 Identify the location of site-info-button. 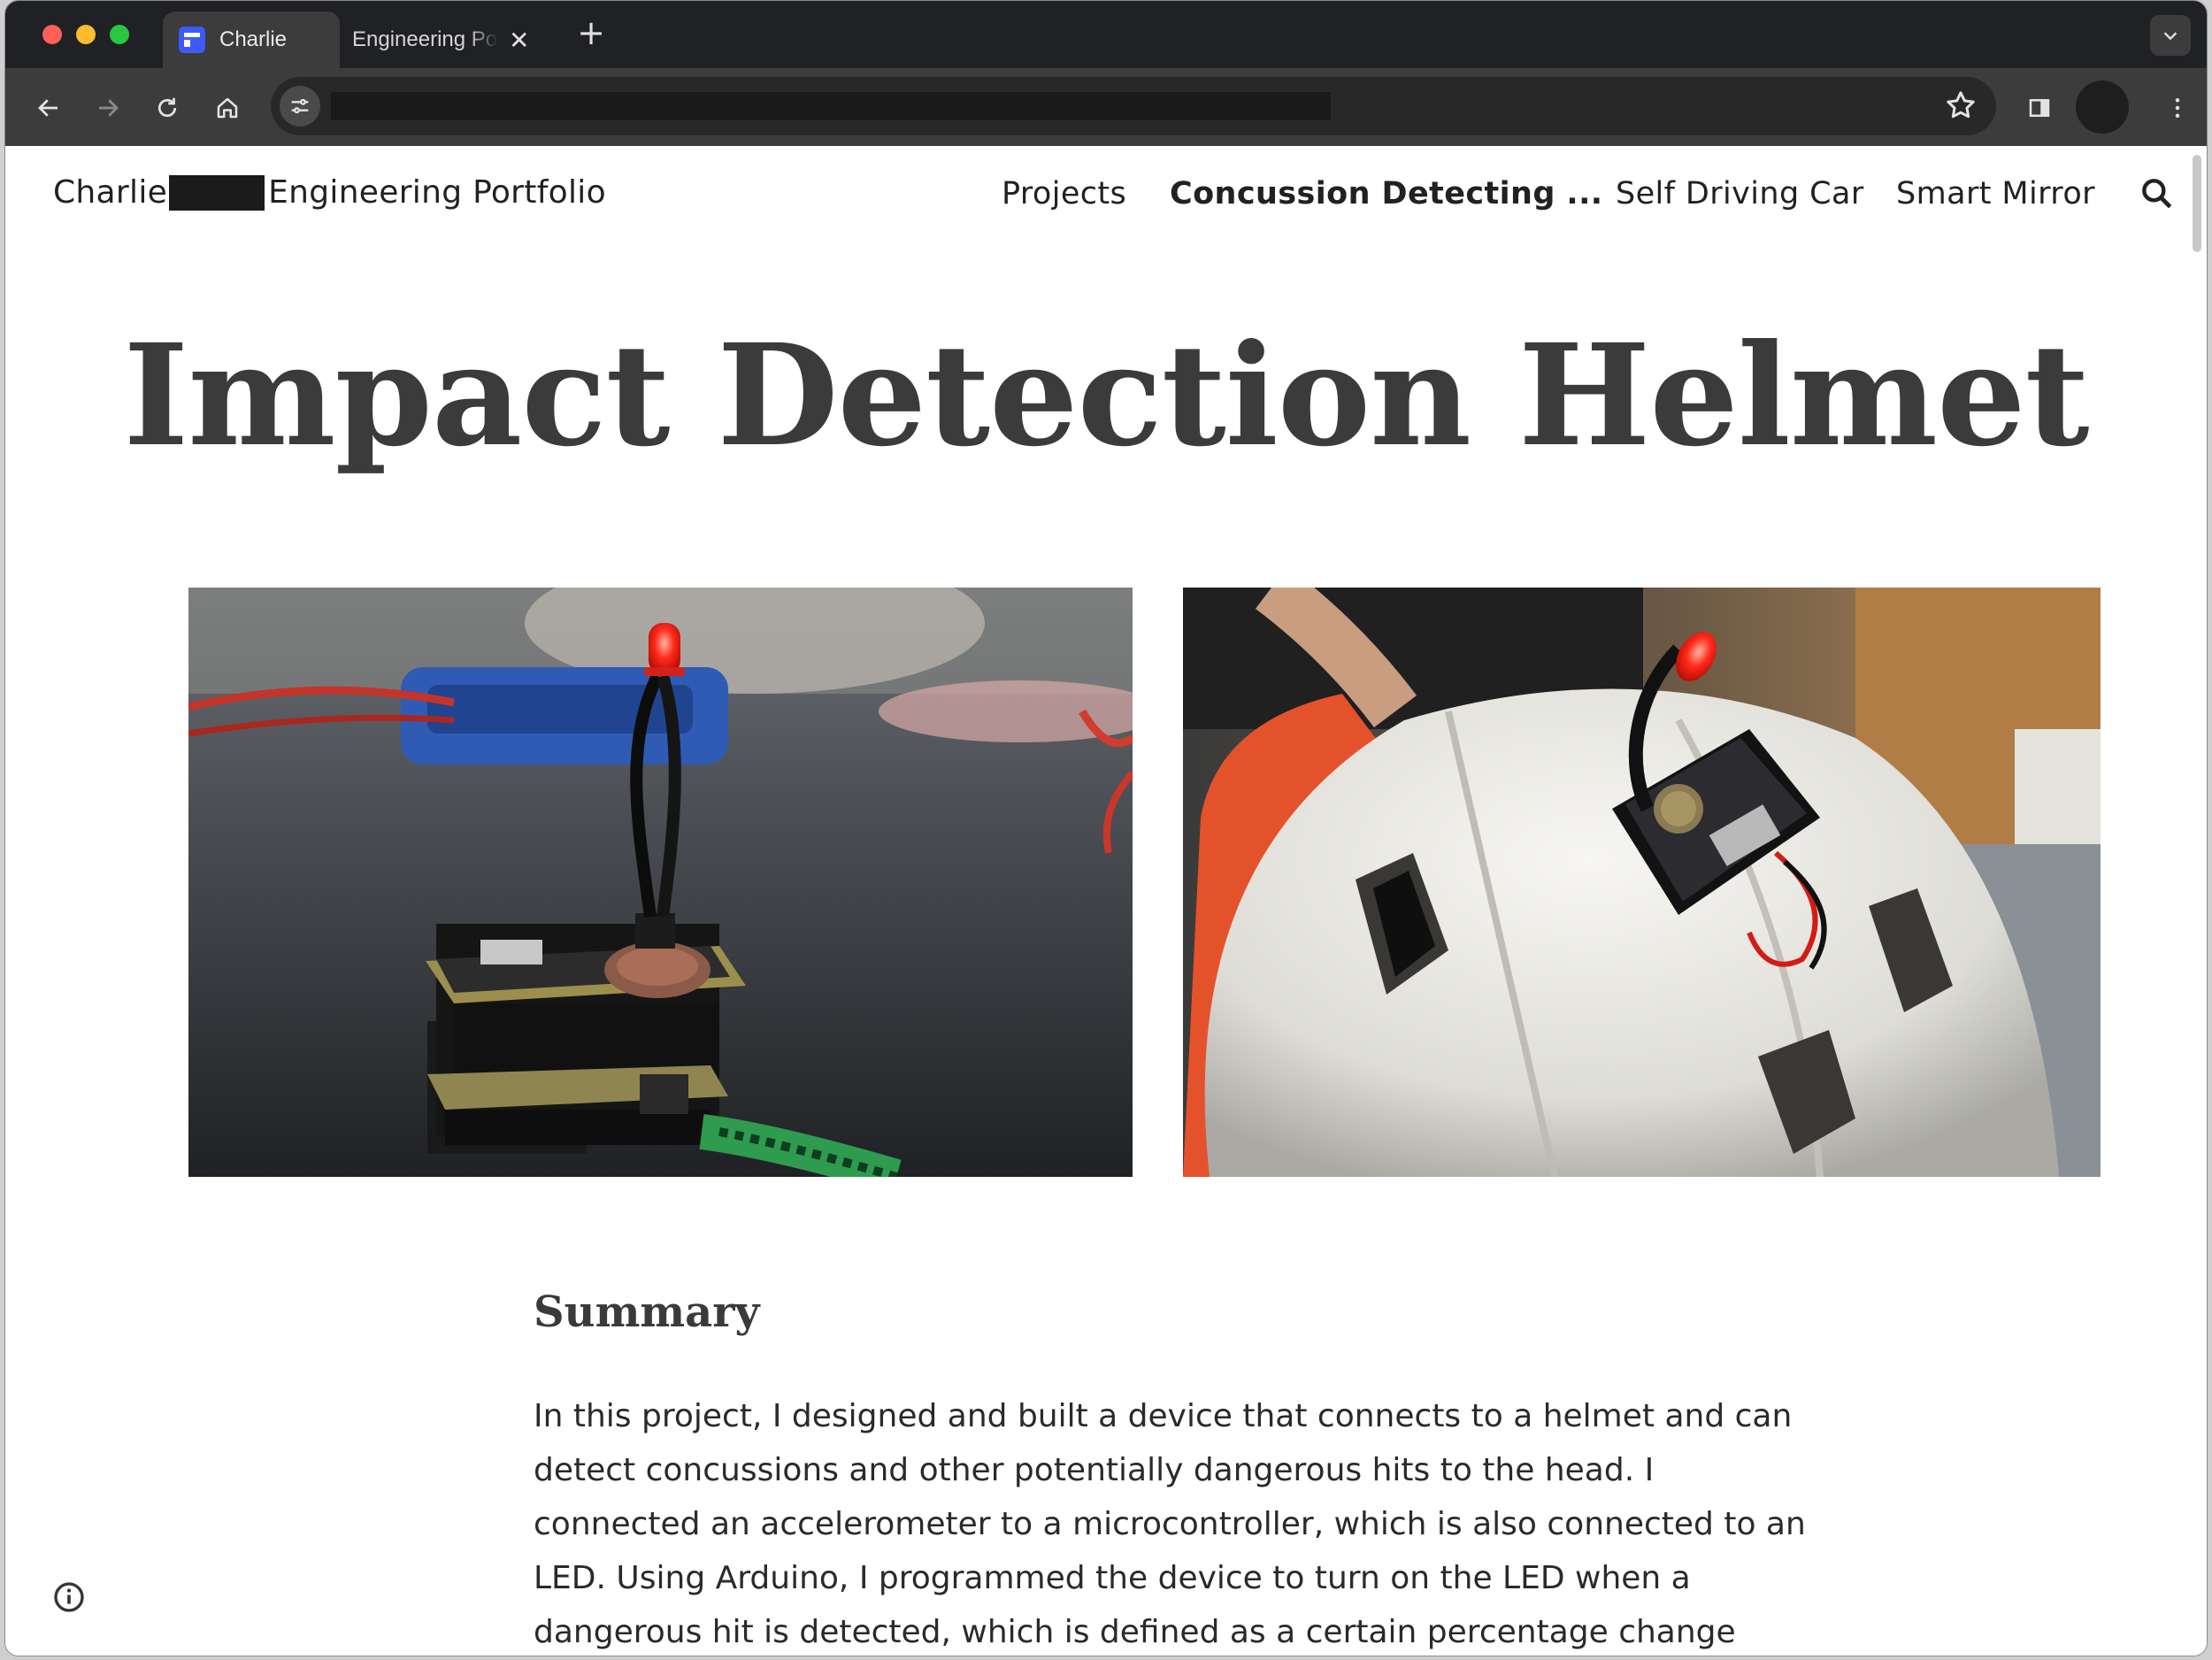
(300, 106).